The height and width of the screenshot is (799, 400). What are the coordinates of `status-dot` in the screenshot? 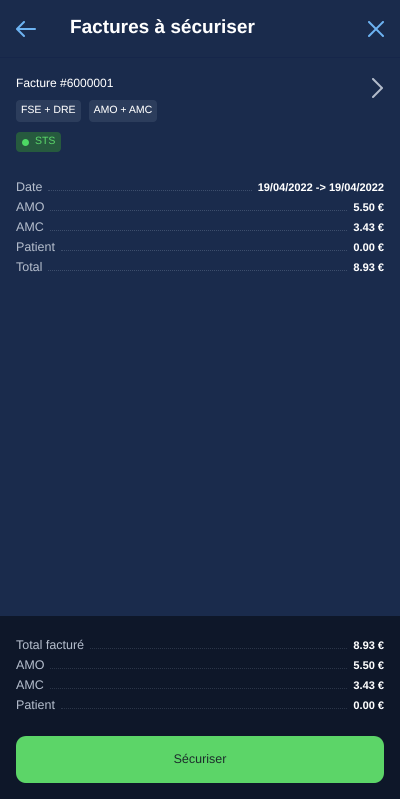 It's located at (25, 142).